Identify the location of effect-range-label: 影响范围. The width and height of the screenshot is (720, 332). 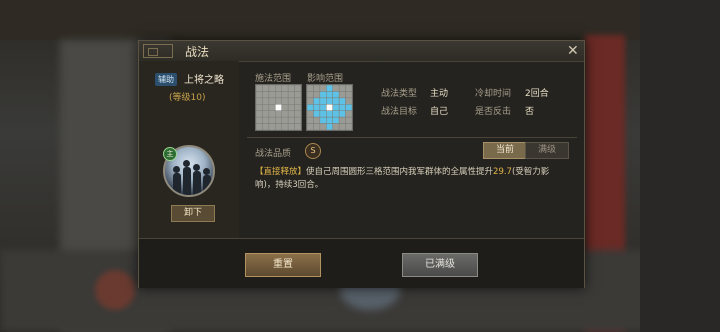
(325, 79).